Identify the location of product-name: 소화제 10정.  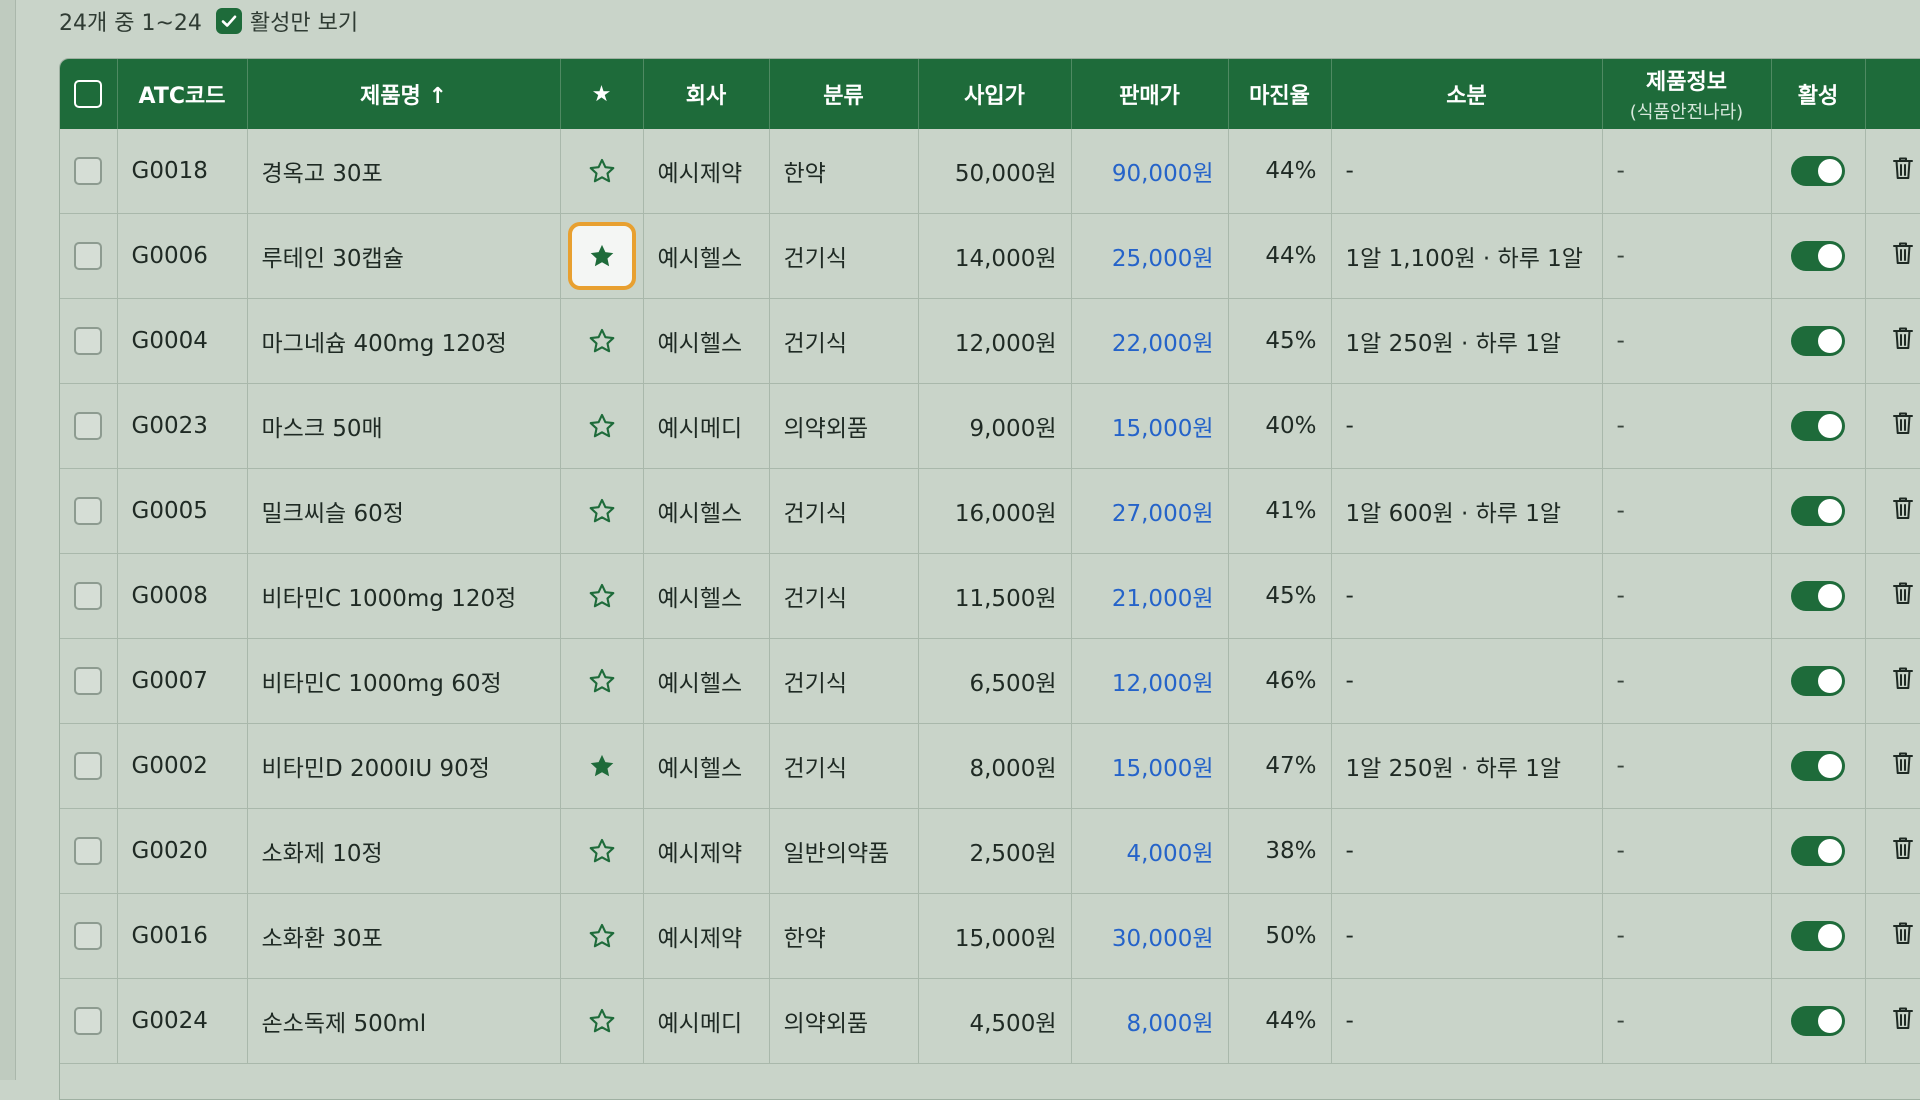
(404, 851).